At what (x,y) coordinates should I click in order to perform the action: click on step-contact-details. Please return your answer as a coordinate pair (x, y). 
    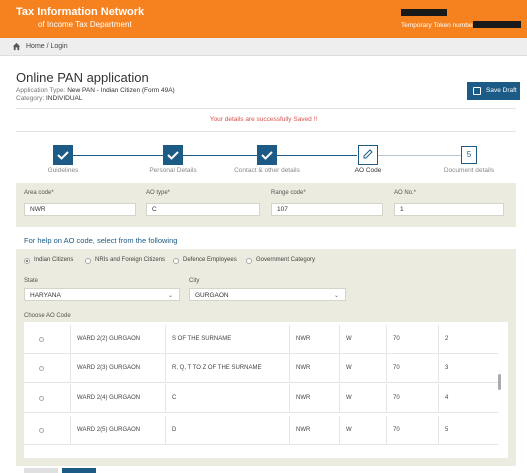
    Looking at the image, I should click on (267, 155).